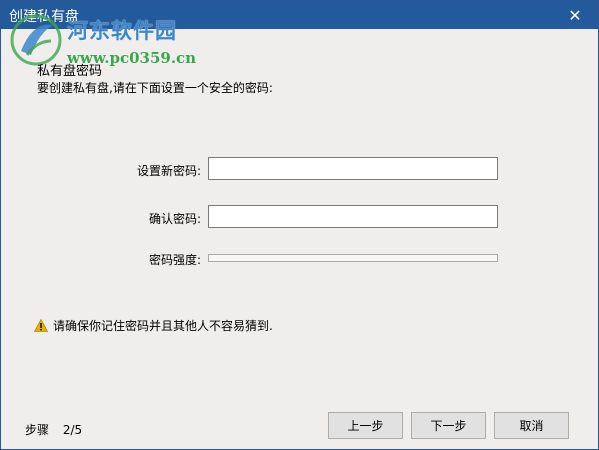  I want to click on confirm-password-input, so click(353, 216).